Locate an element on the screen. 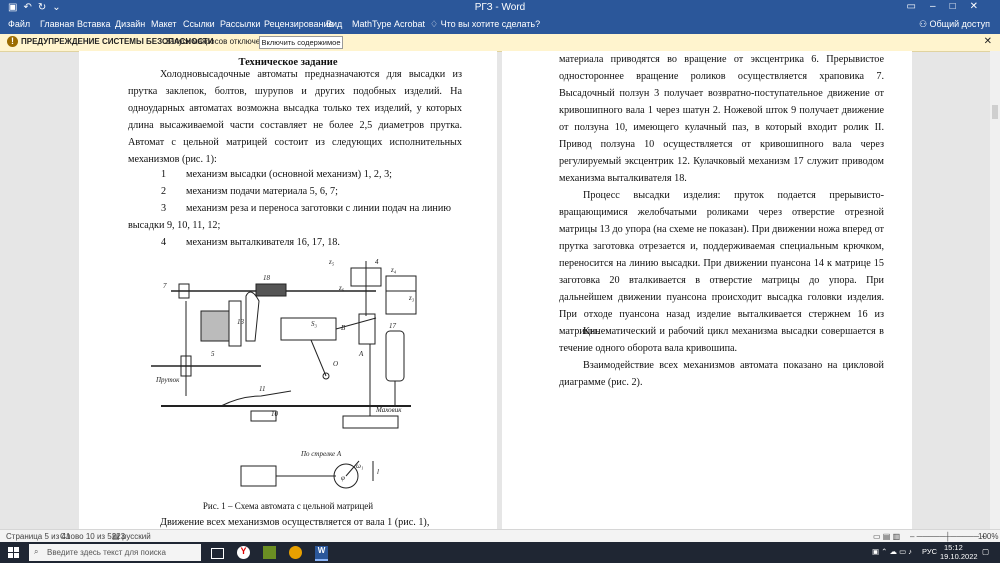 This screenshot has height=563, width=1000. taskbar-search-input: ⌕ Введите здесь текст для поиска is located at coordinates (115, 552).